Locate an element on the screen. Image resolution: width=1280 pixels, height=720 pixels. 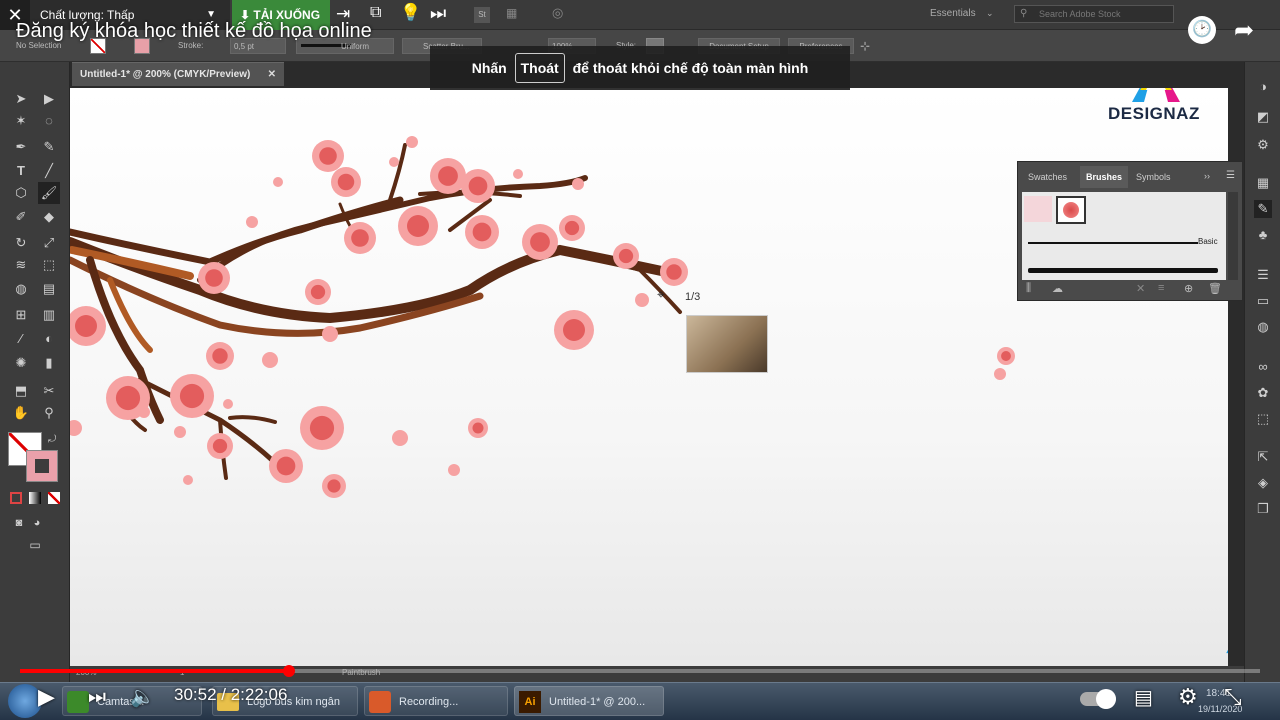
gradient-tool-icon: ▥ is located at coordinates (49, 315).